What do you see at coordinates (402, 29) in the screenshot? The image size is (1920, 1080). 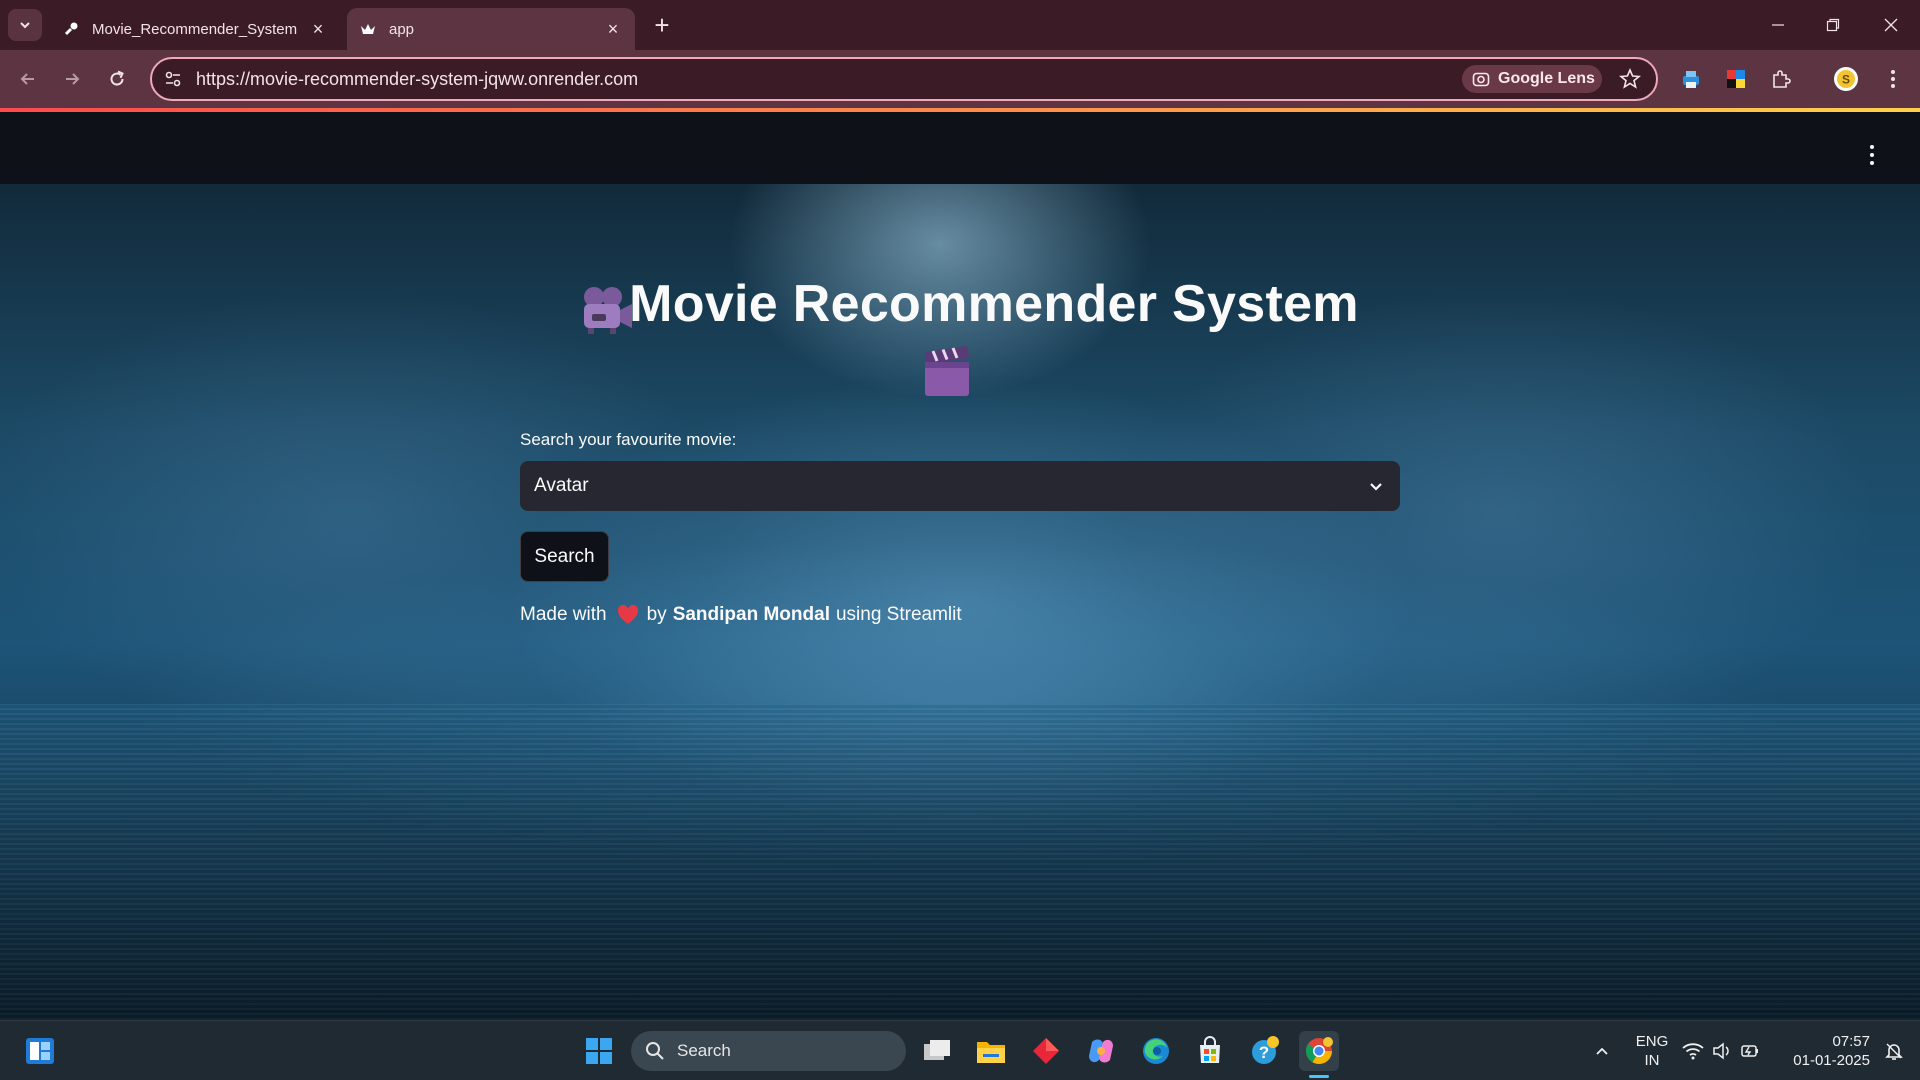 I see `tab-title: app` at bounding box center [402, 29].